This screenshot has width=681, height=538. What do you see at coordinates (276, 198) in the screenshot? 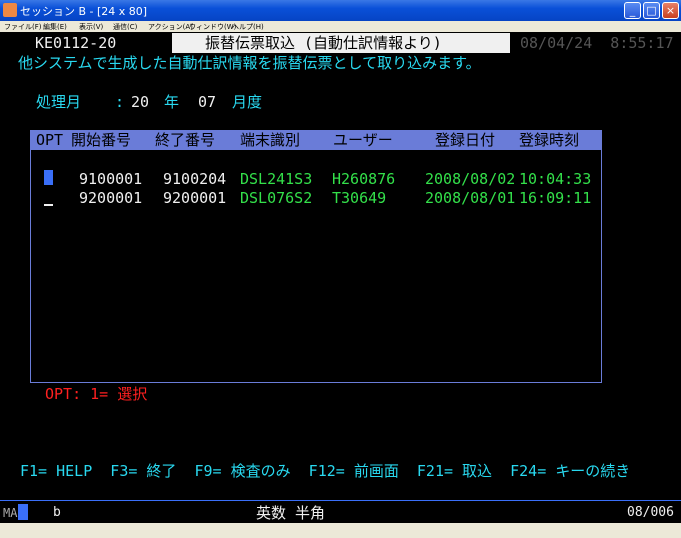
I see `row2-terminal: DSL076S2` at bounding box center [276, 198].